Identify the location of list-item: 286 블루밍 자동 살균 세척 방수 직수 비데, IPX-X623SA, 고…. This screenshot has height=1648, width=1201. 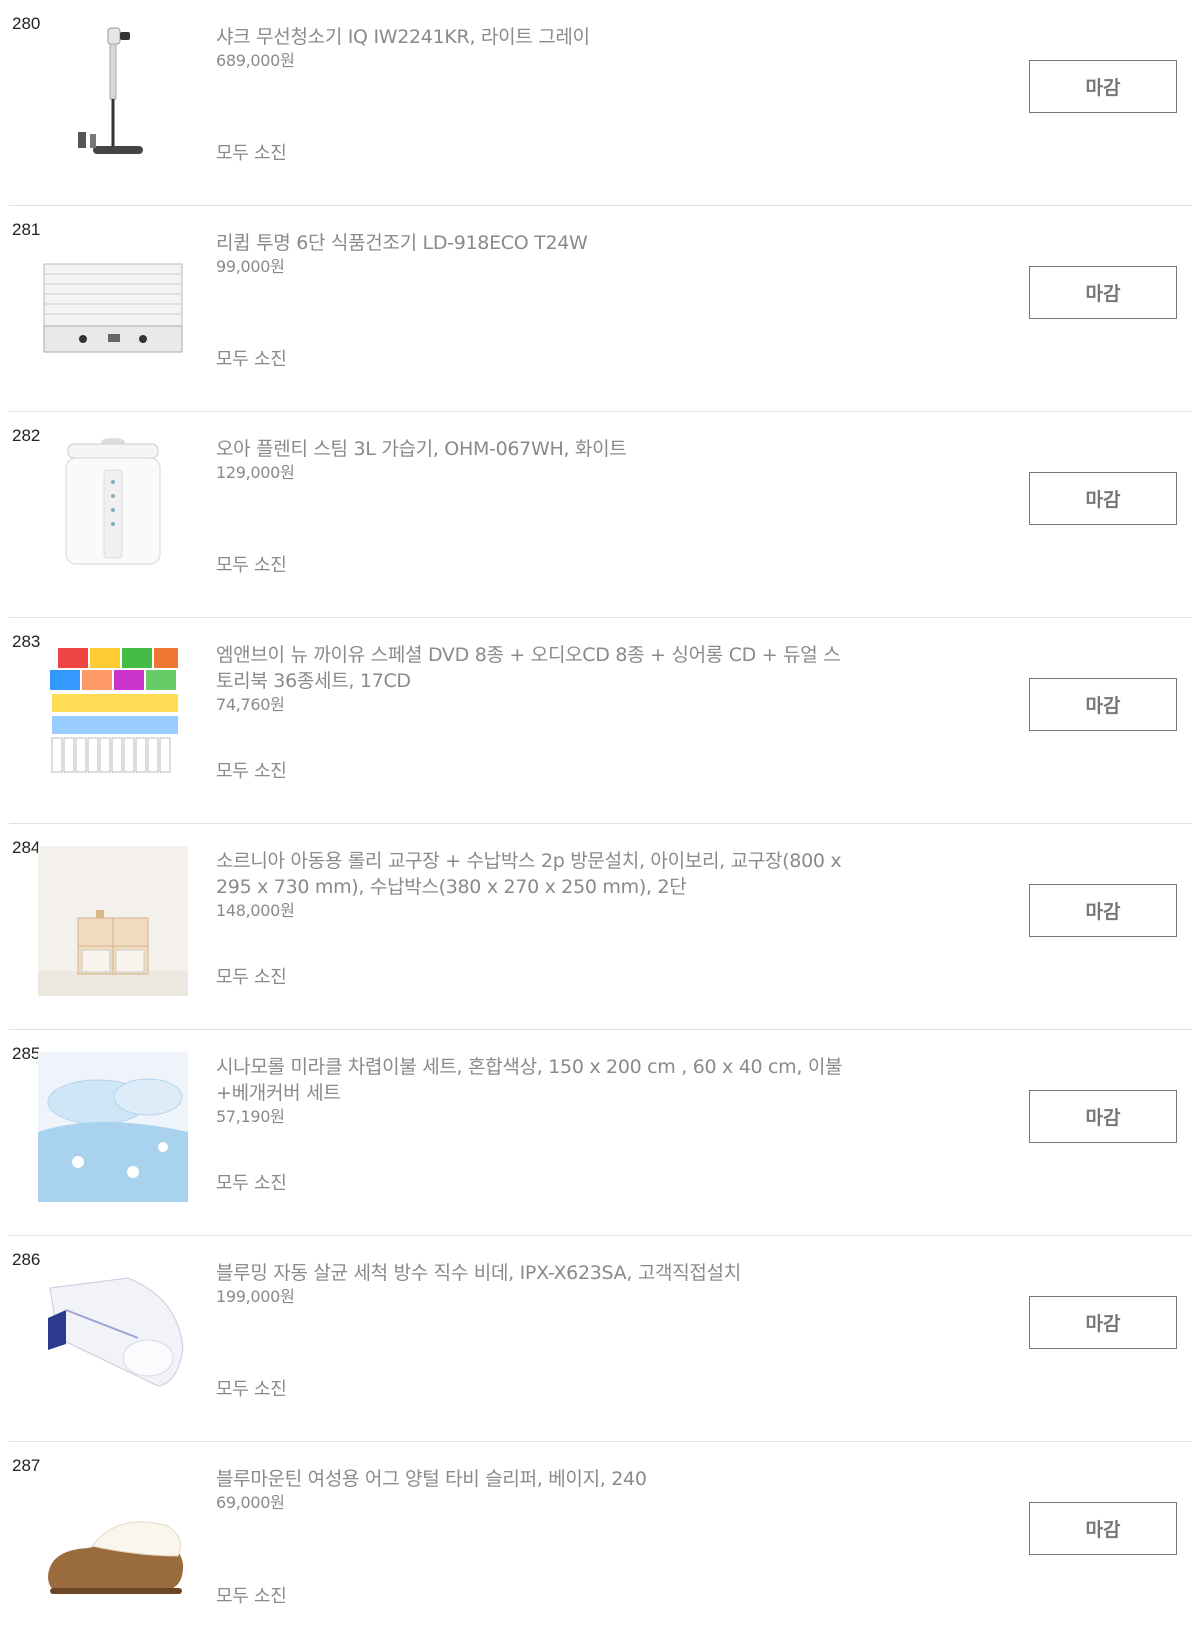
(600, 1339).